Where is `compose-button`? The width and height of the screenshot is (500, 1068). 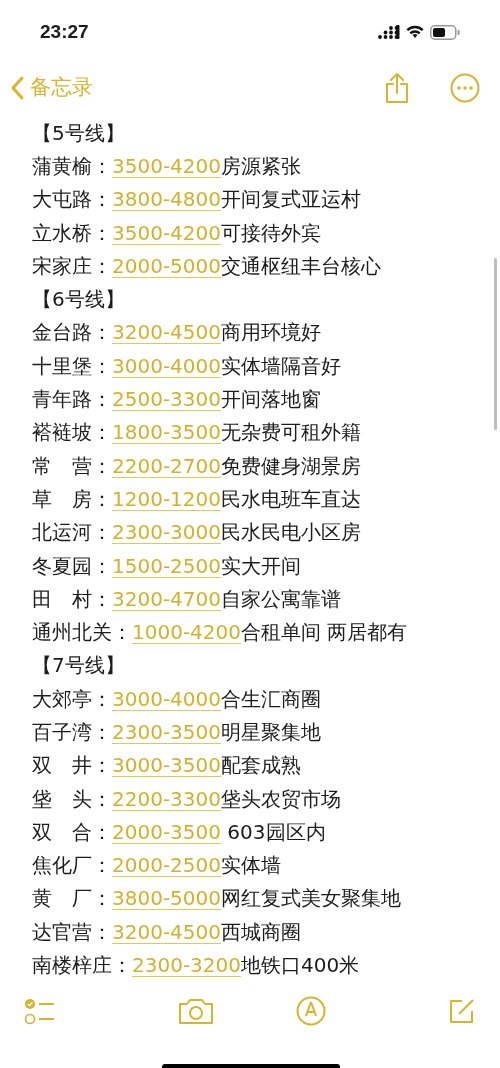
compose-button is located at coordinates (462, 1011).